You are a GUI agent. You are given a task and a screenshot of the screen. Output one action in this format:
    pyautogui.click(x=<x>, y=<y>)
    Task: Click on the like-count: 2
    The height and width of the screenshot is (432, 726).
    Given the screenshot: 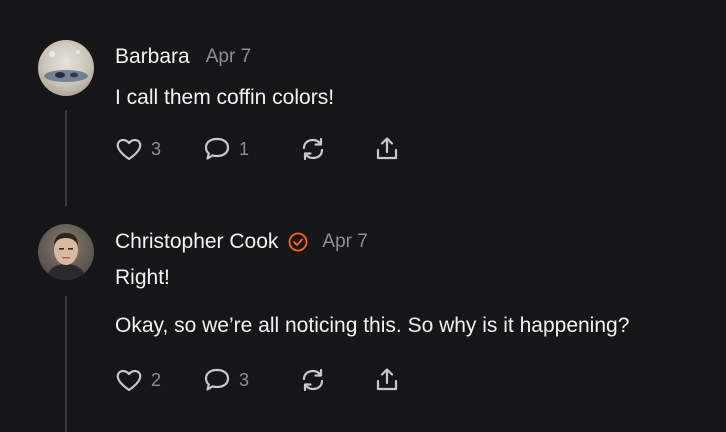 What is the action you would take?
    pyautogui.click(x=156, y=379)
    